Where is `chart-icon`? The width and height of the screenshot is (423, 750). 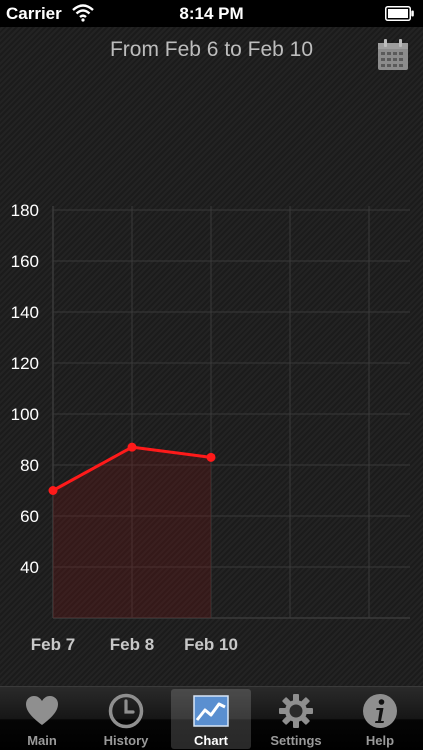 chart-icon is located at coordinates (211, 711).